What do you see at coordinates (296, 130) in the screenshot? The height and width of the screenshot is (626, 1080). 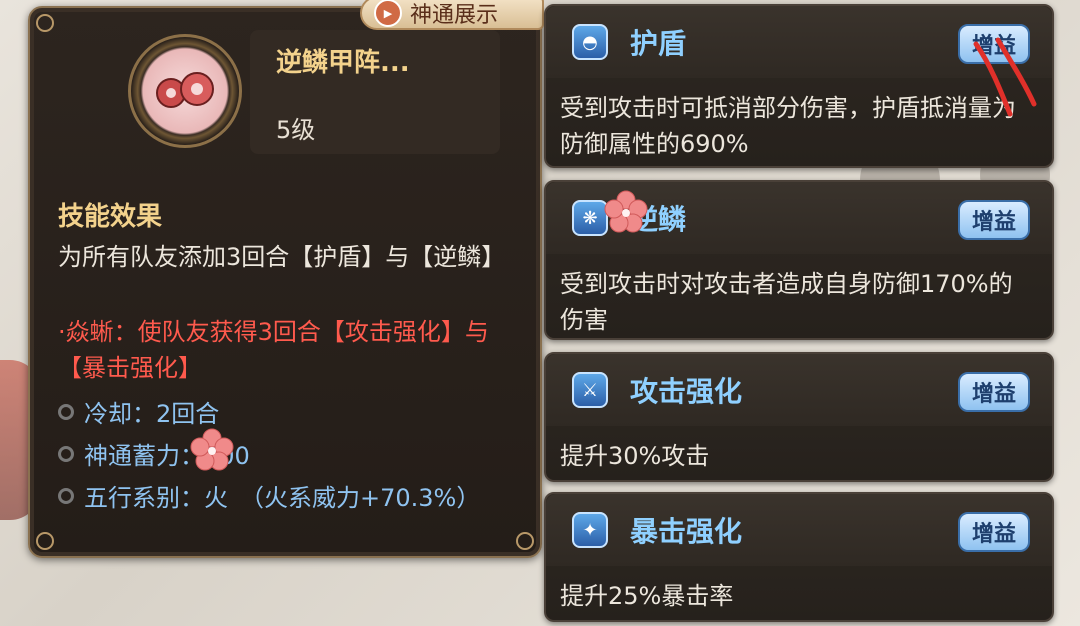 I see `skill-level: 5级` at bounding box center [296, 130].